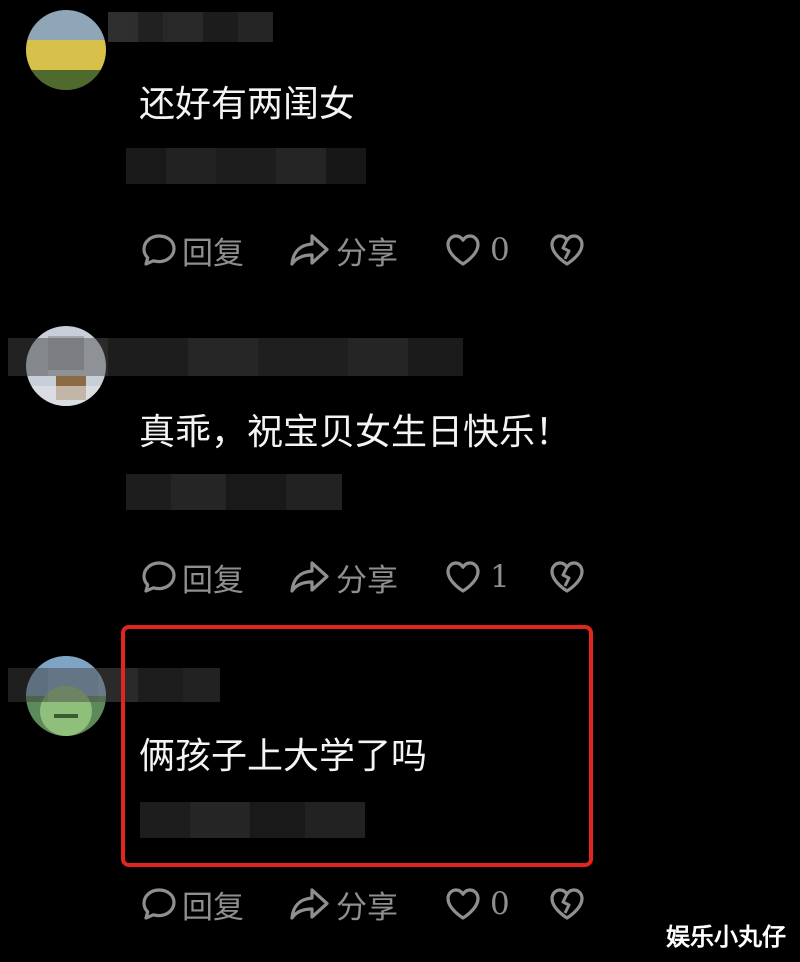 This screenshot has height=962, width=800. What do you see at coordinates (247, 104) in the screenshot?
I see `comment-text: 还好有两闺女` at bounding box center [247, 104].